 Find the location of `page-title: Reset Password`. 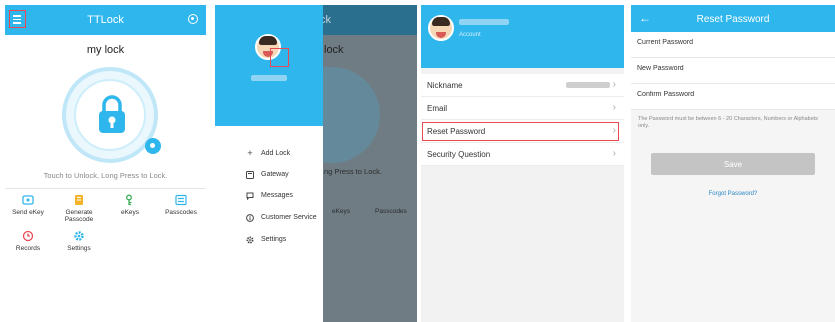

page-title: Reset Password is located at coordinates (733, 19).